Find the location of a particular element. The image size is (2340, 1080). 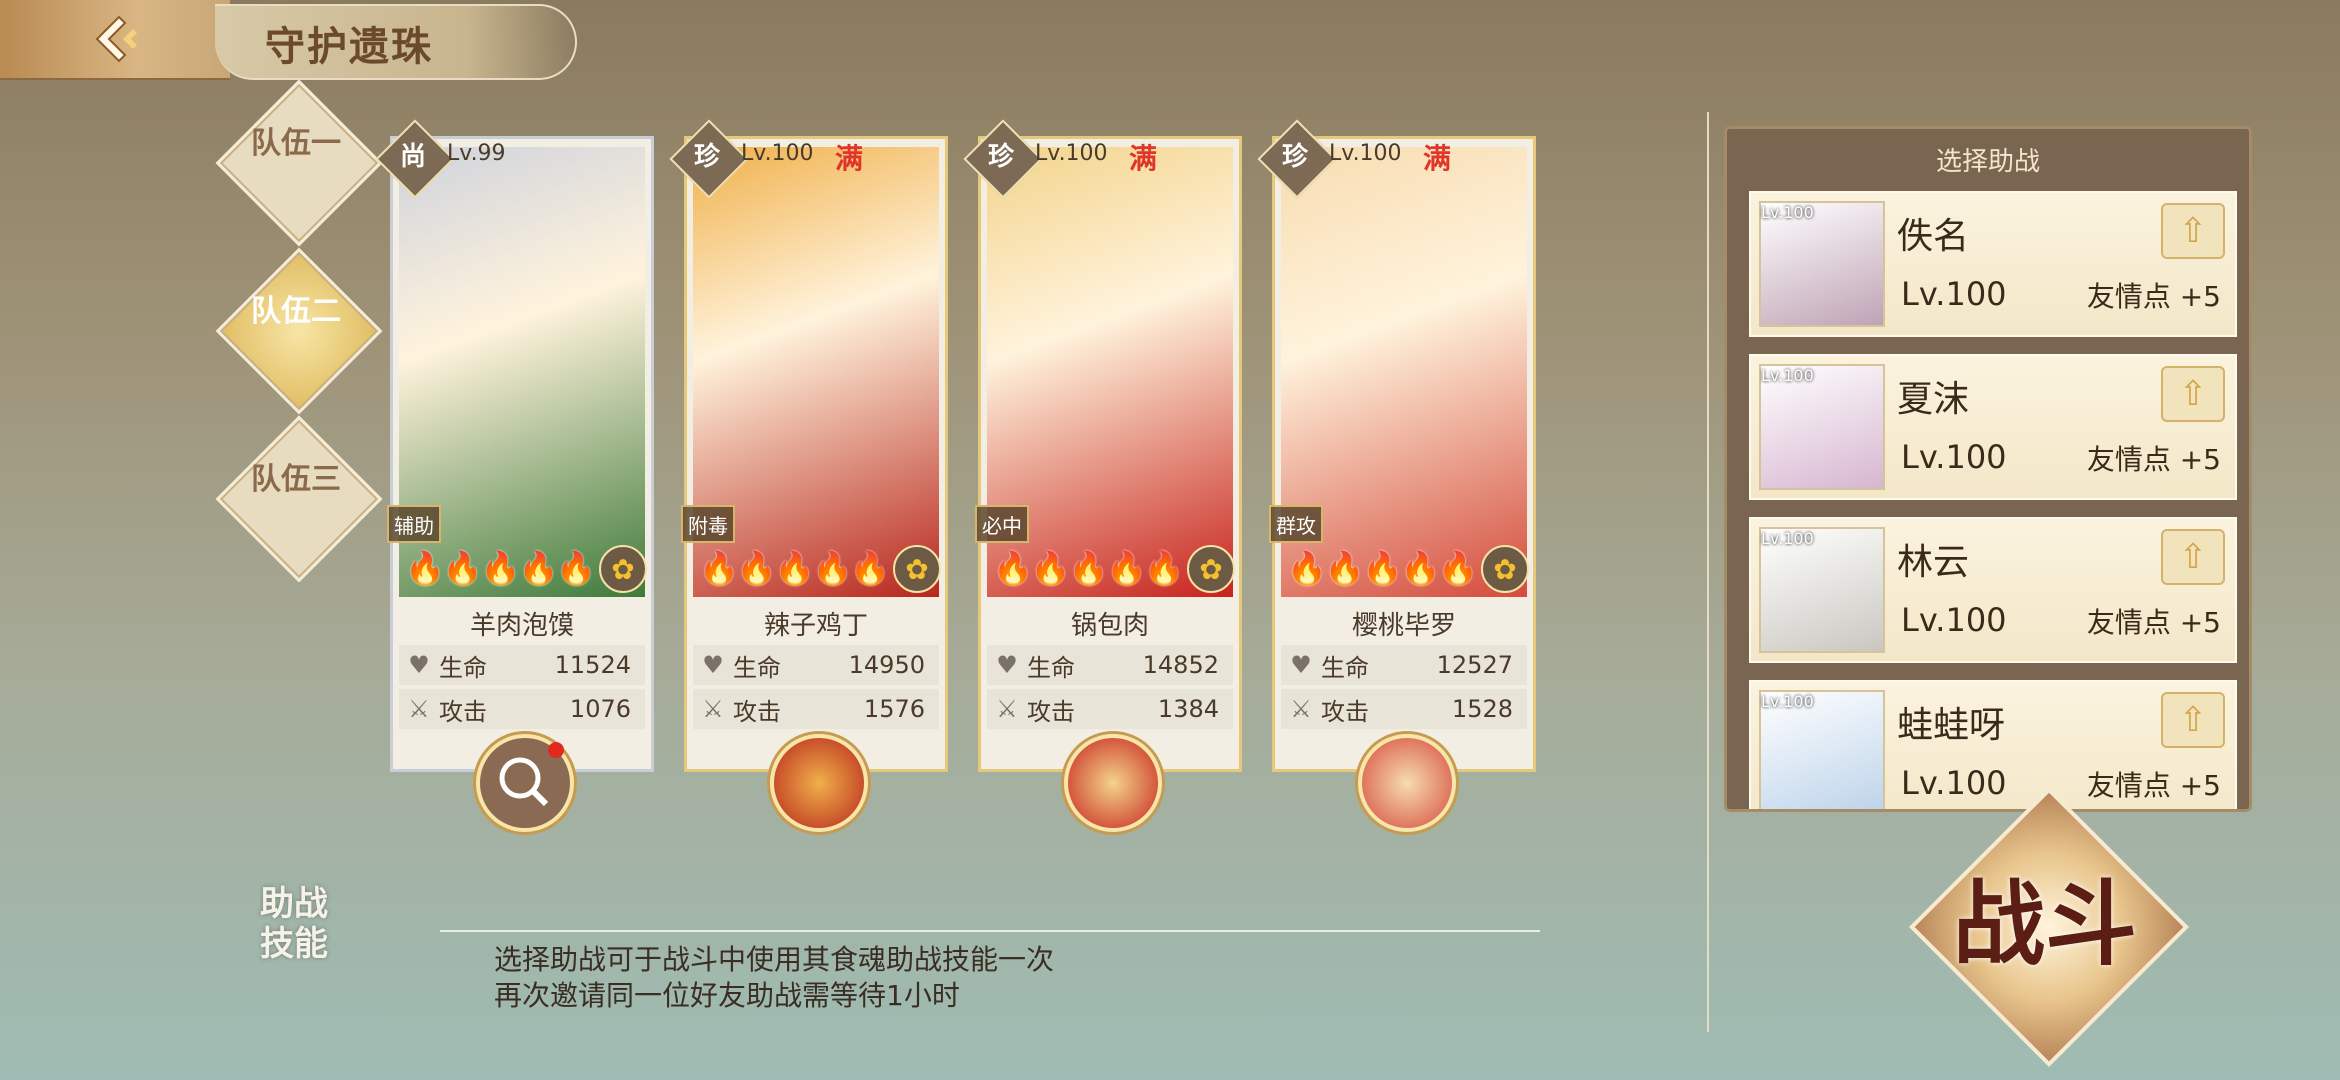

friend-name: 林云 is located at coordinates (1933, 562).